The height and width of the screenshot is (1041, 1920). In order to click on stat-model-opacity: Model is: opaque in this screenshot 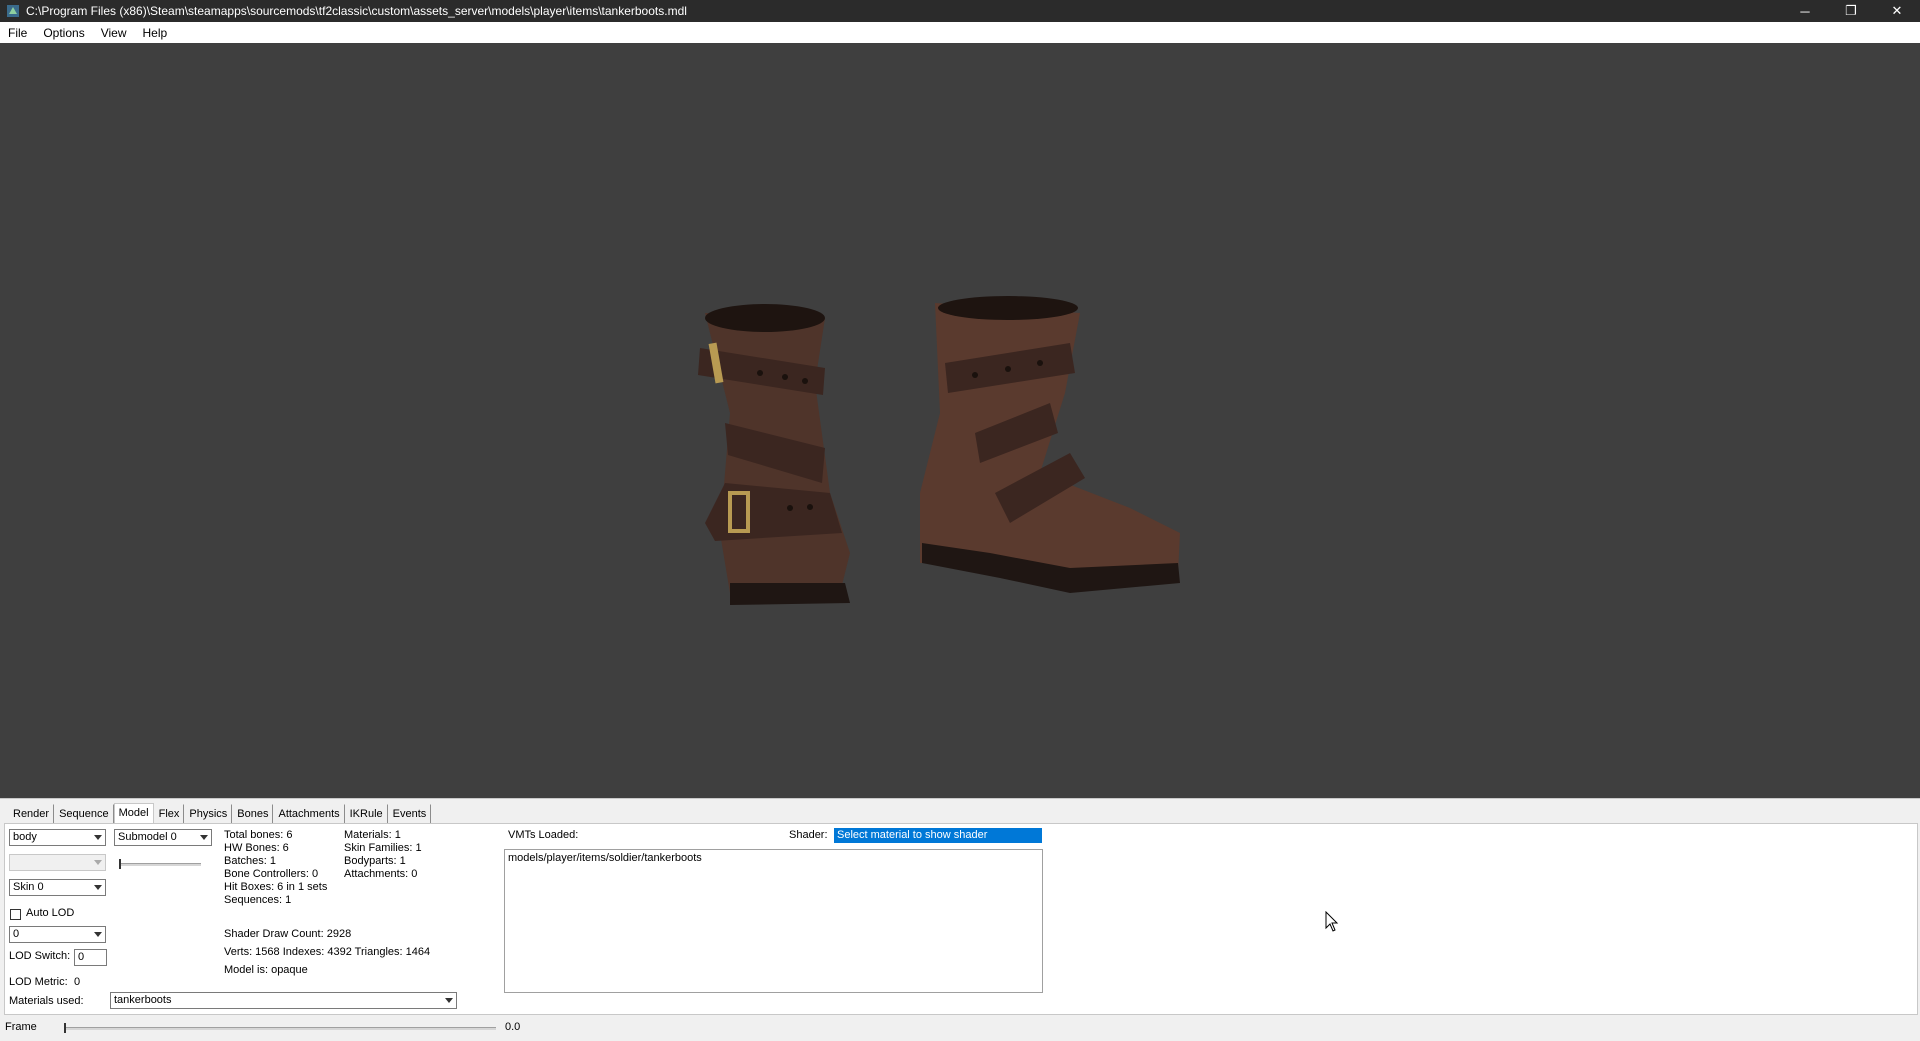, I will do `click(266, 970)`.